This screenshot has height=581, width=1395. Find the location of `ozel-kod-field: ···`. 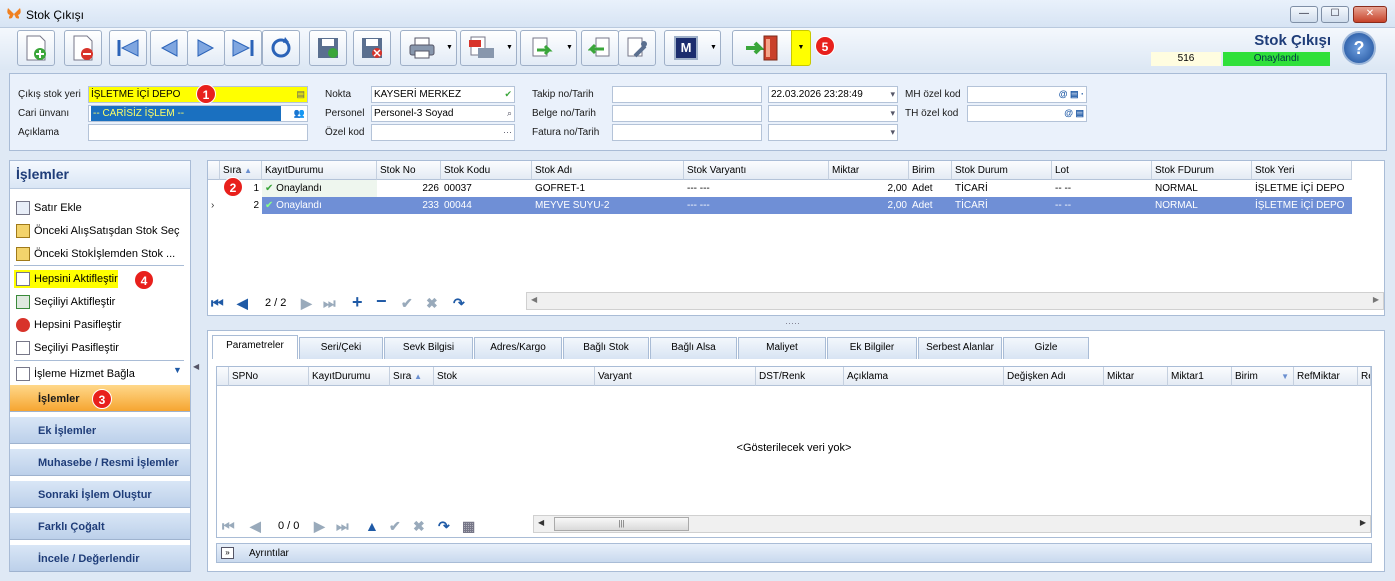

ozel-kod-field: ··· is located at coordinates (443, 132).